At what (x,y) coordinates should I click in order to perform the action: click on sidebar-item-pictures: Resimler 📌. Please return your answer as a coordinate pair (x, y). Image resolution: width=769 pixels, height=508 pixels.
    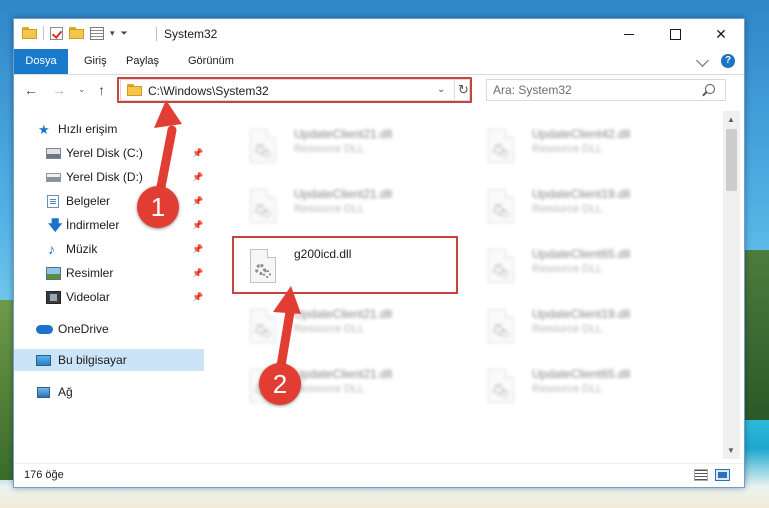
    Looking at the image, I should click on (109, 273).